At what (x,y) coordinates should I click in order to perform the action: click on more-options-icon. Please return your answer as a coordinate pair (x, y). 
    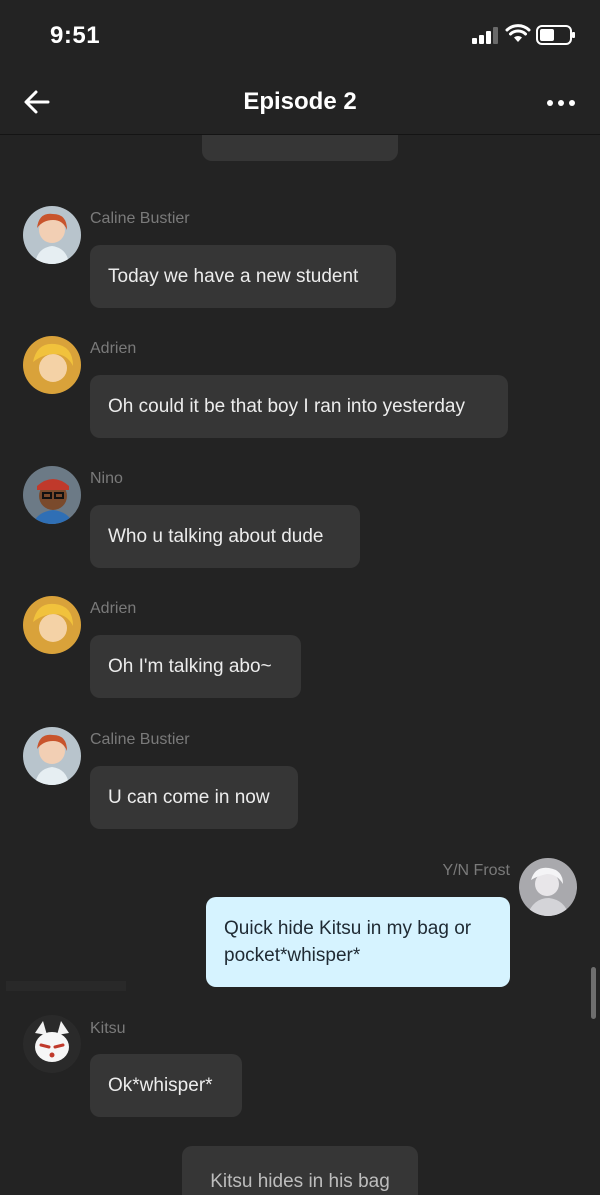
    Looking at the image, I should click on (561, 103).